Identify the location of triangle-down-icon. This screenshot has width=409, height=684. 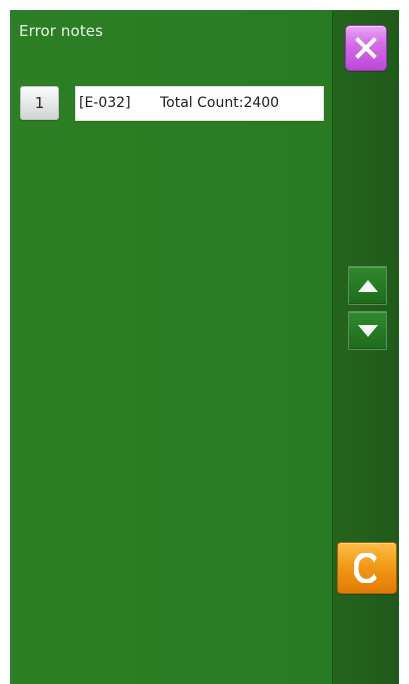
(368, 331).